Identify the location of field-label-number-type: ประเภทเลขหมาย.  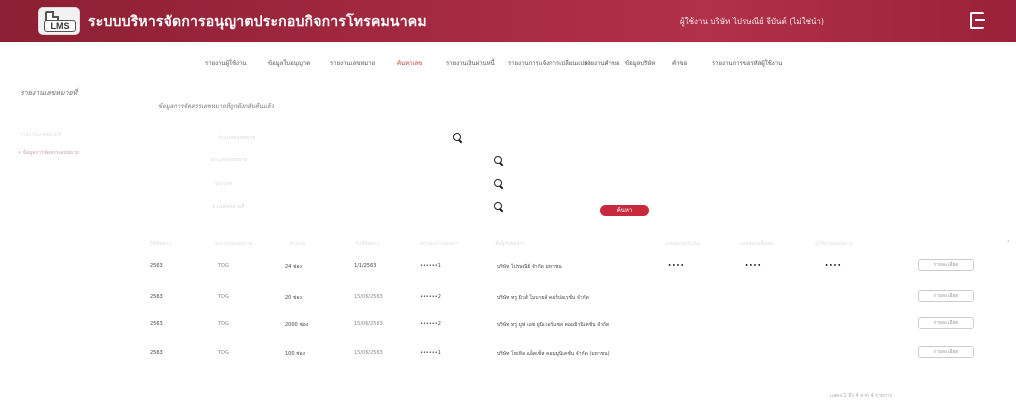
(237, 138).